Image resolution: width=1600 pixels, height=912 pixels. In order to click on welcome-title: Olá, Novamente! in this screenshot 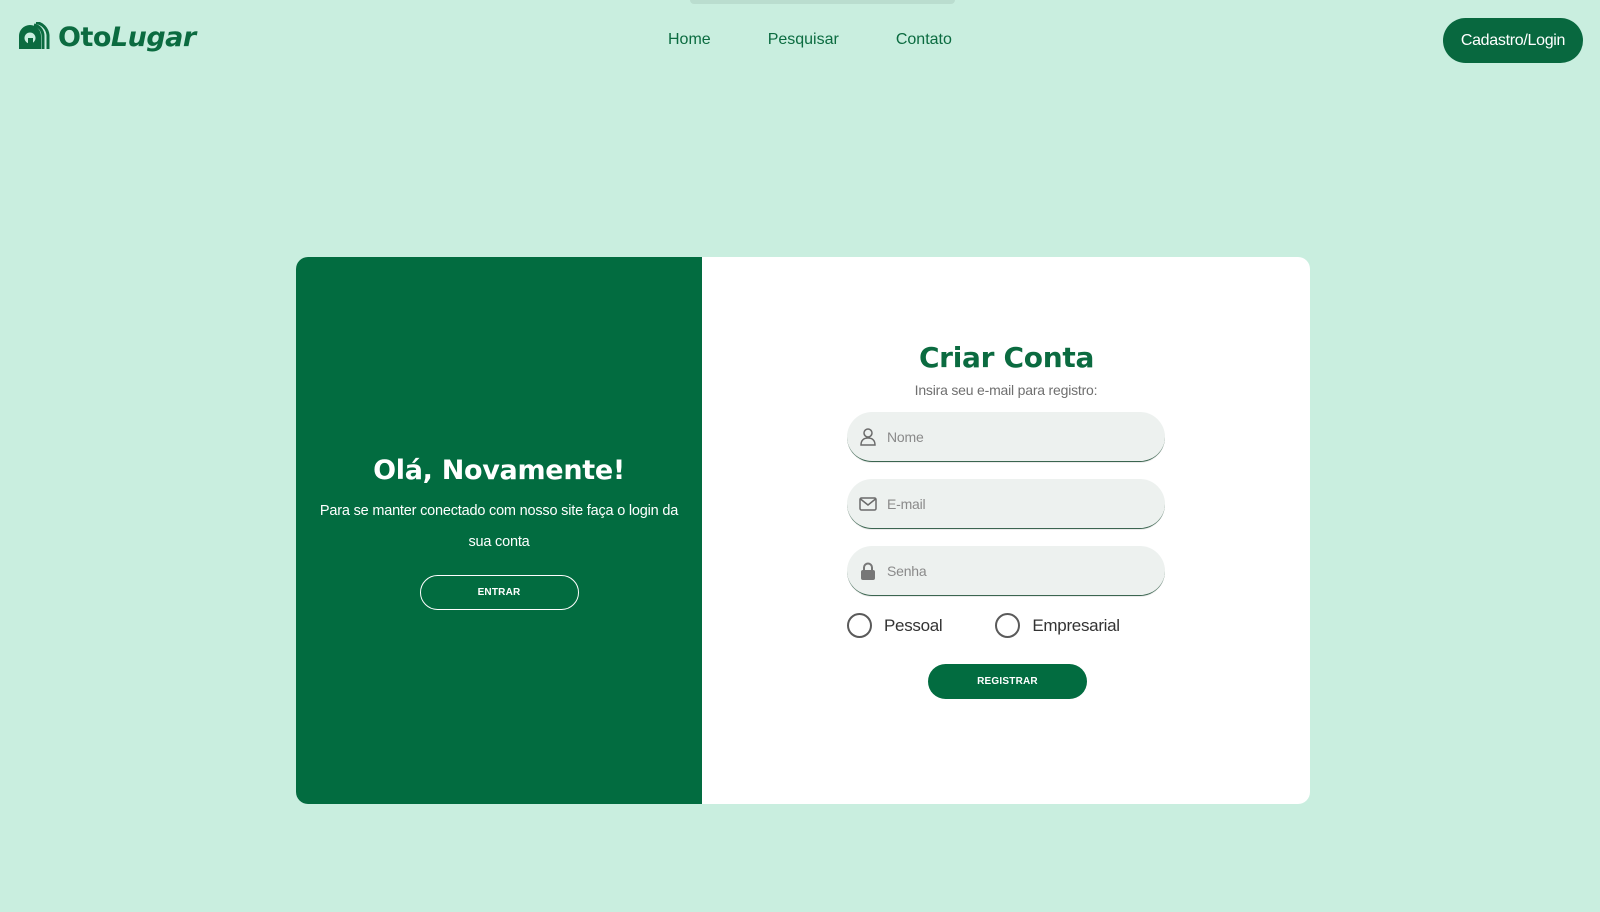, I will do `click(499, 470)`.